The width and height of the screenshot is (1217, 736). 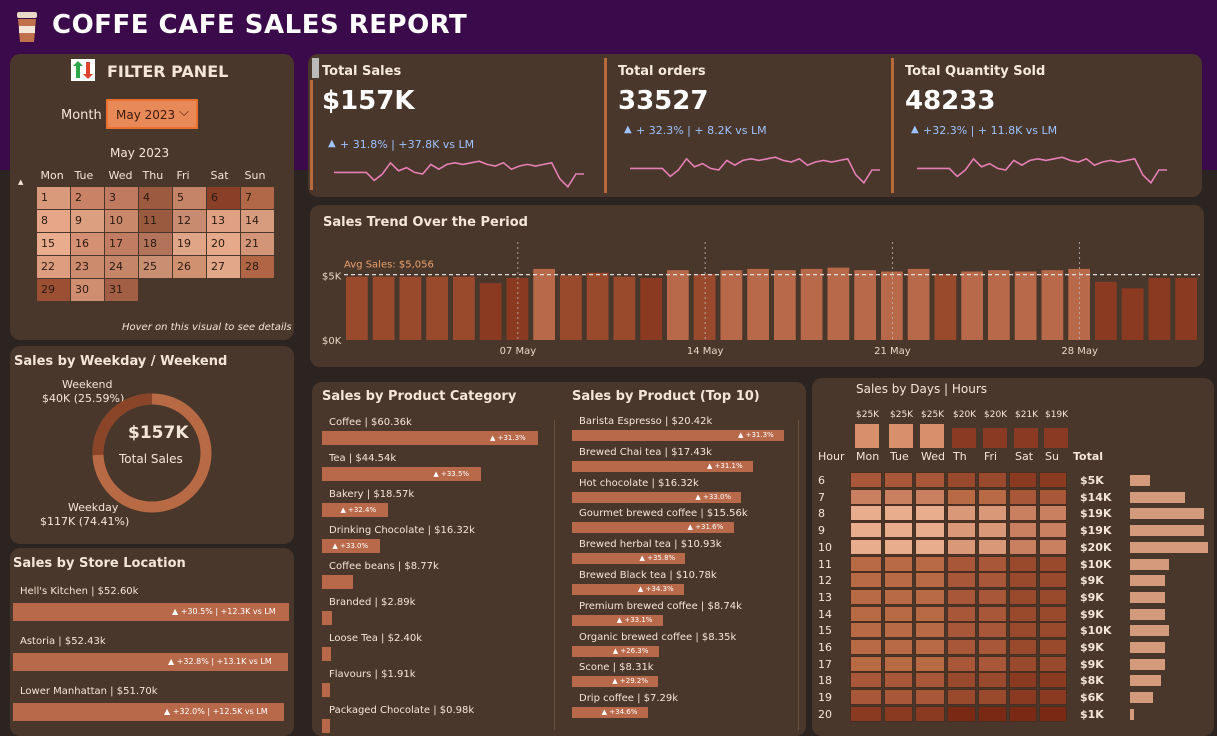 What do you see at coordinates (459, 174) in the screenshot?
I see `kpi-sparkline` at bounding box center [459, 174].